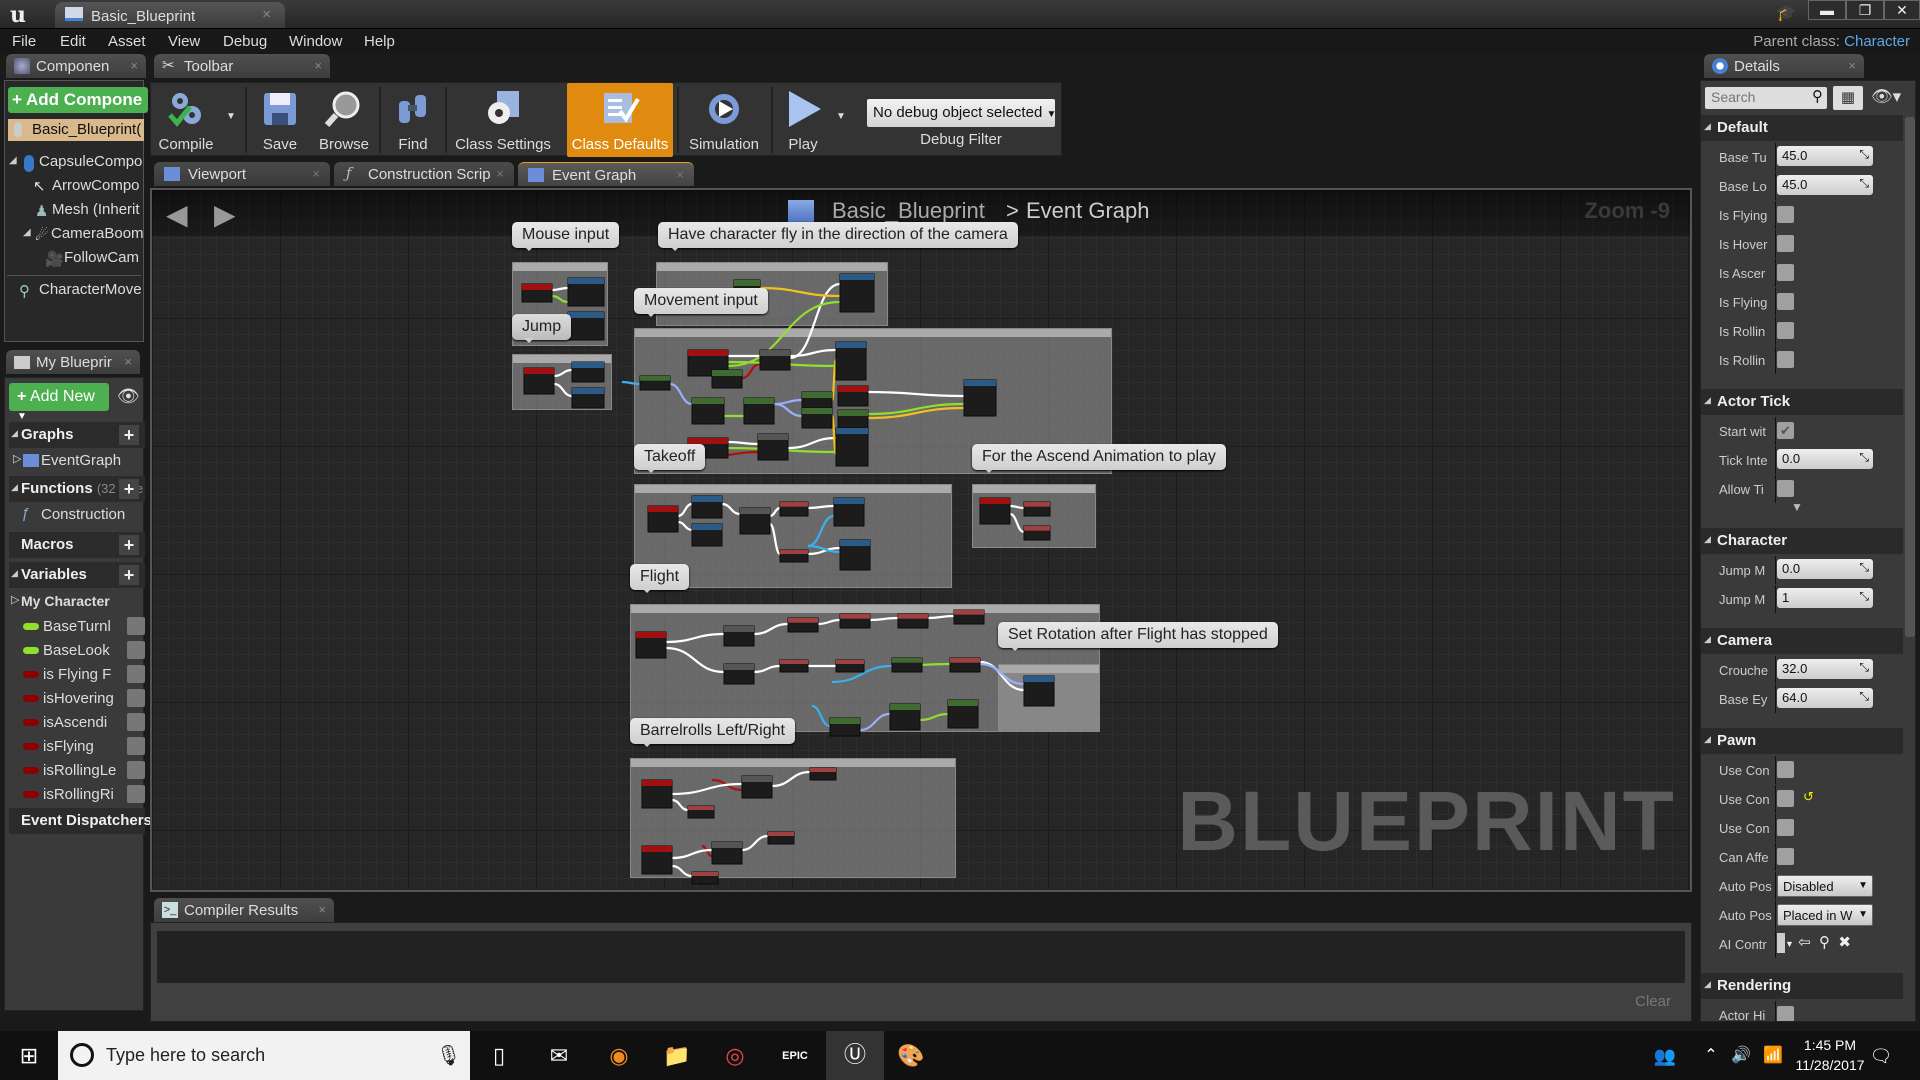  Describe the element at coordinates (77, 489) in the screenshot. I see `section-functions: ◢ Functions (32 Ove +` at that location.